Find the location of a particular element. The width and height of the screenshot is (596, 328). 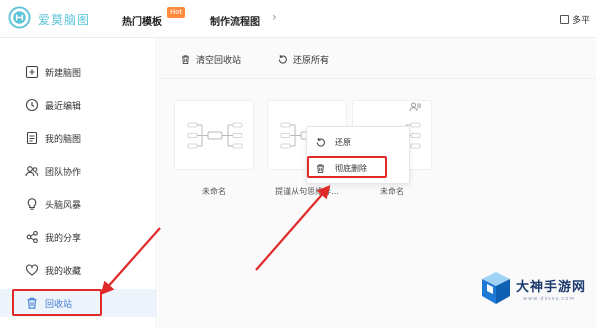

watermark: 大神手游网 www.dsssv.com is located at coordinates (537, 291).